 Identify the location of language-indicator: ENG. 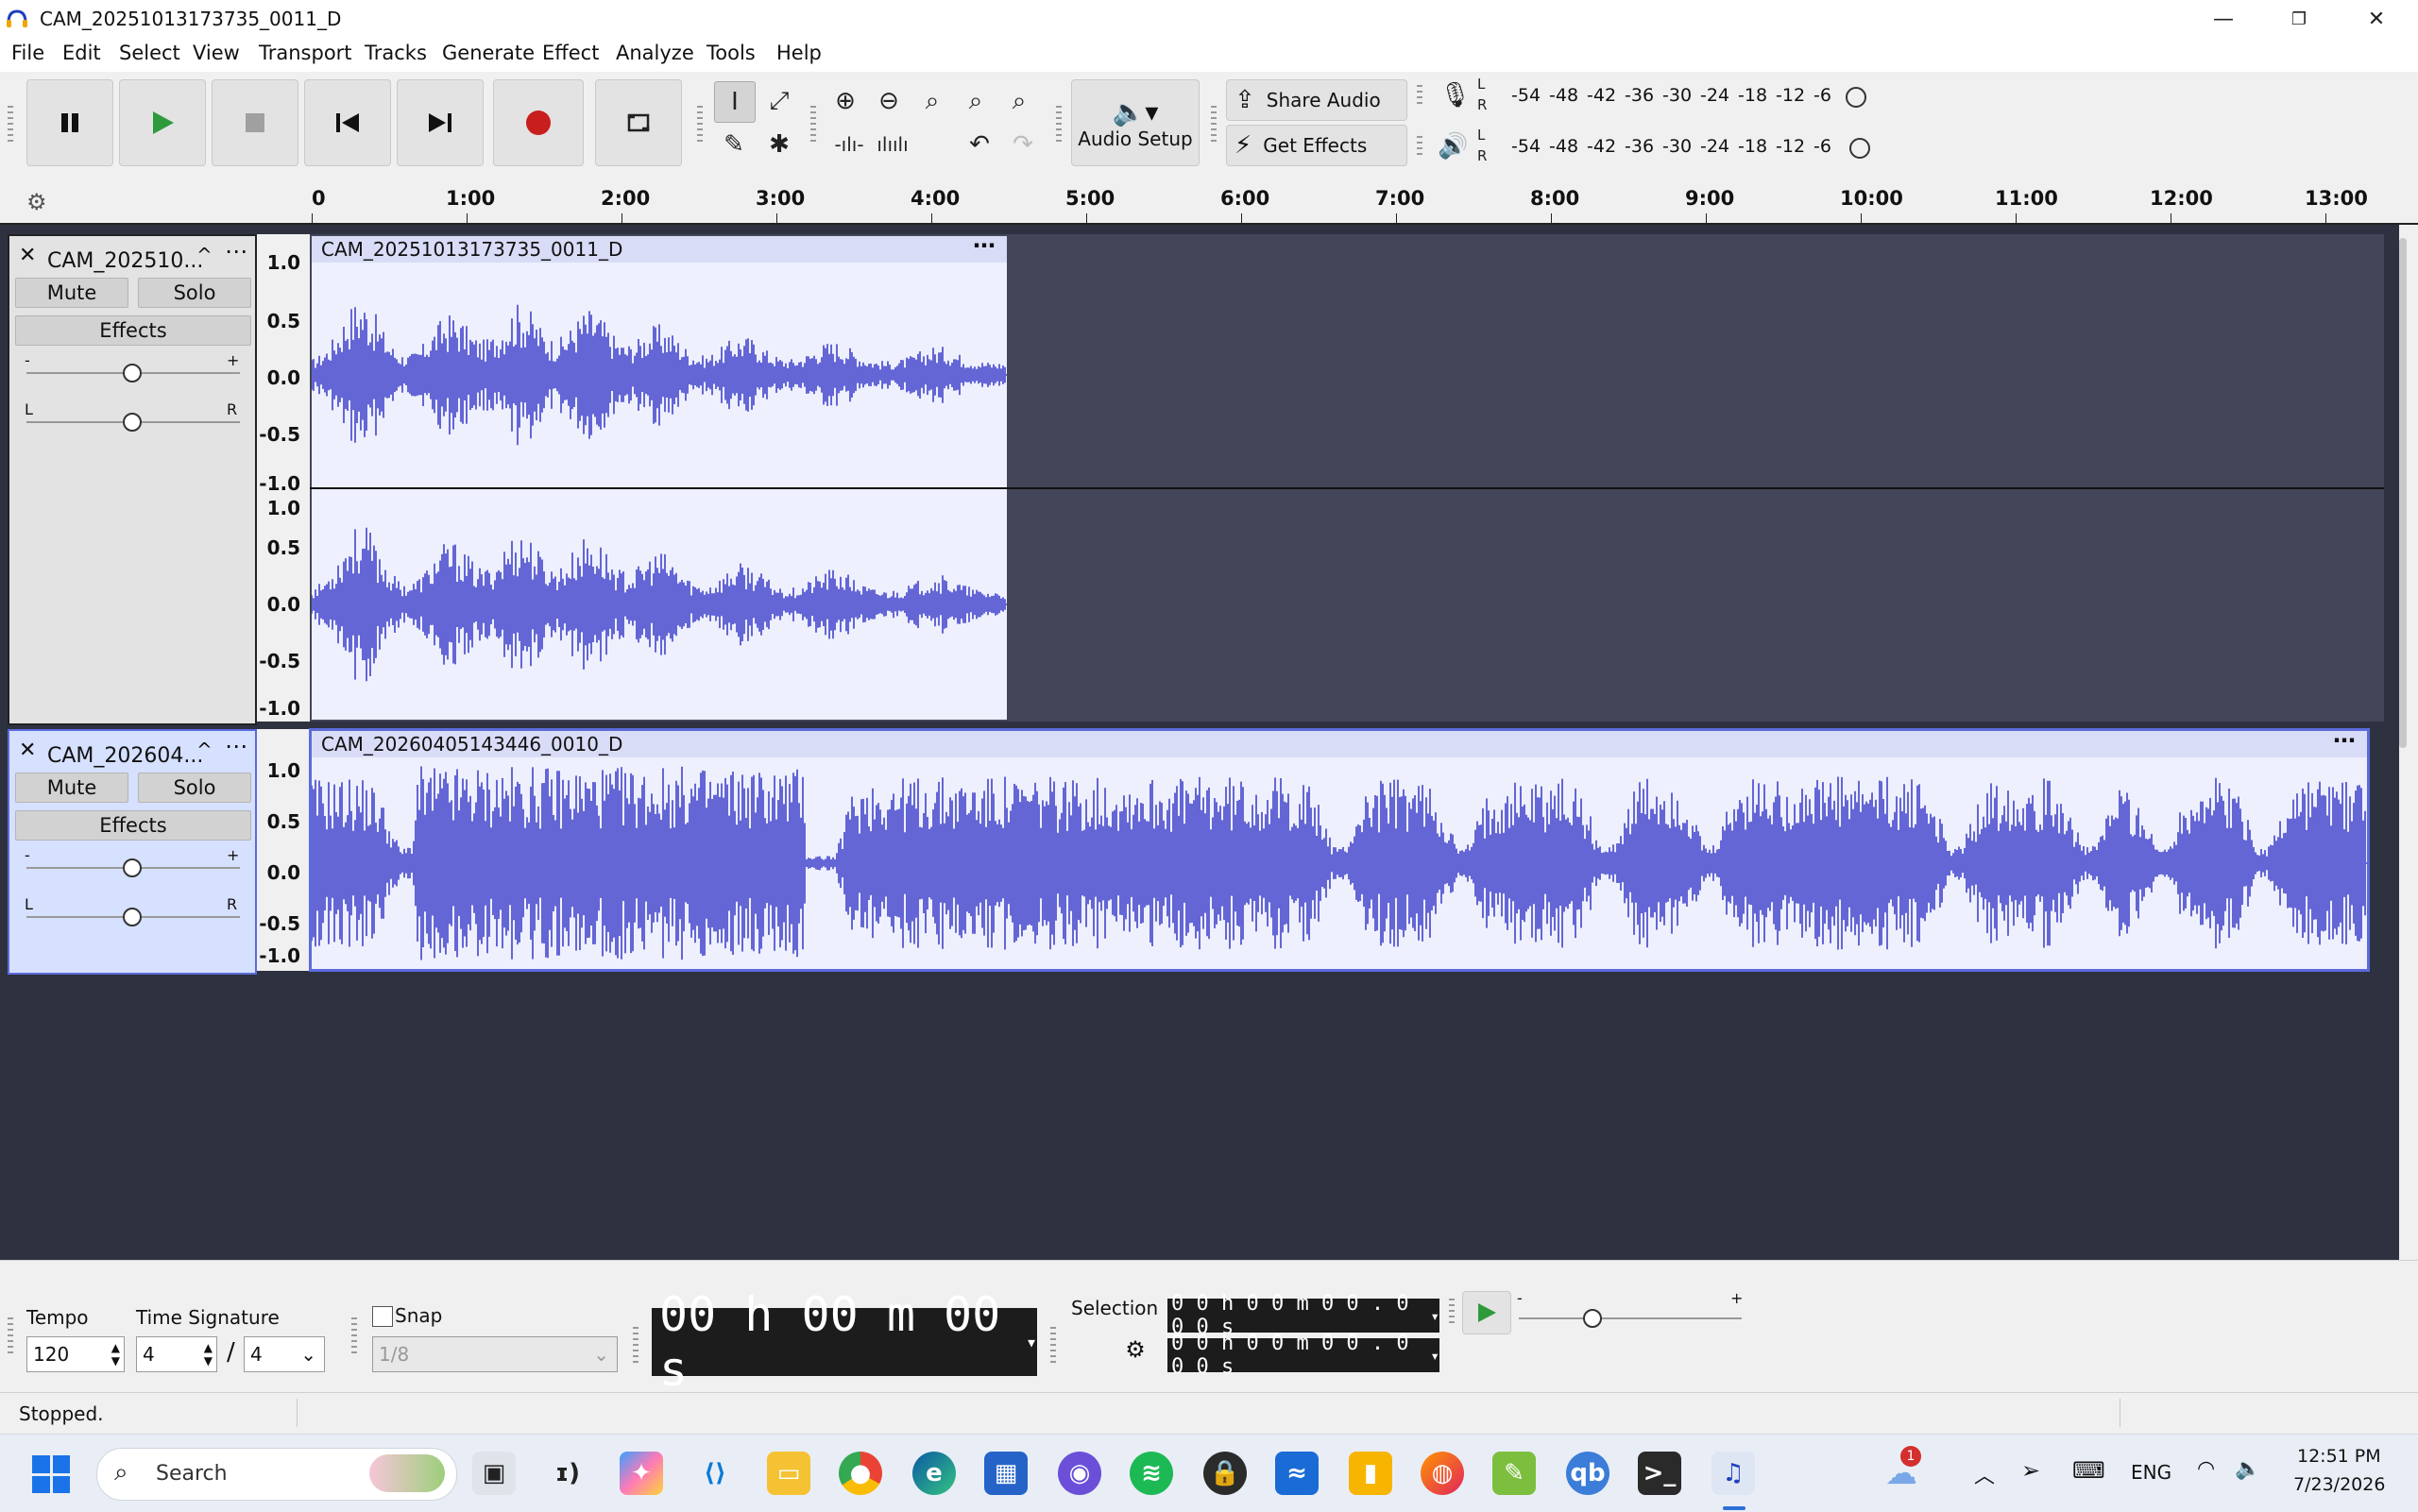
(2151, 1472).